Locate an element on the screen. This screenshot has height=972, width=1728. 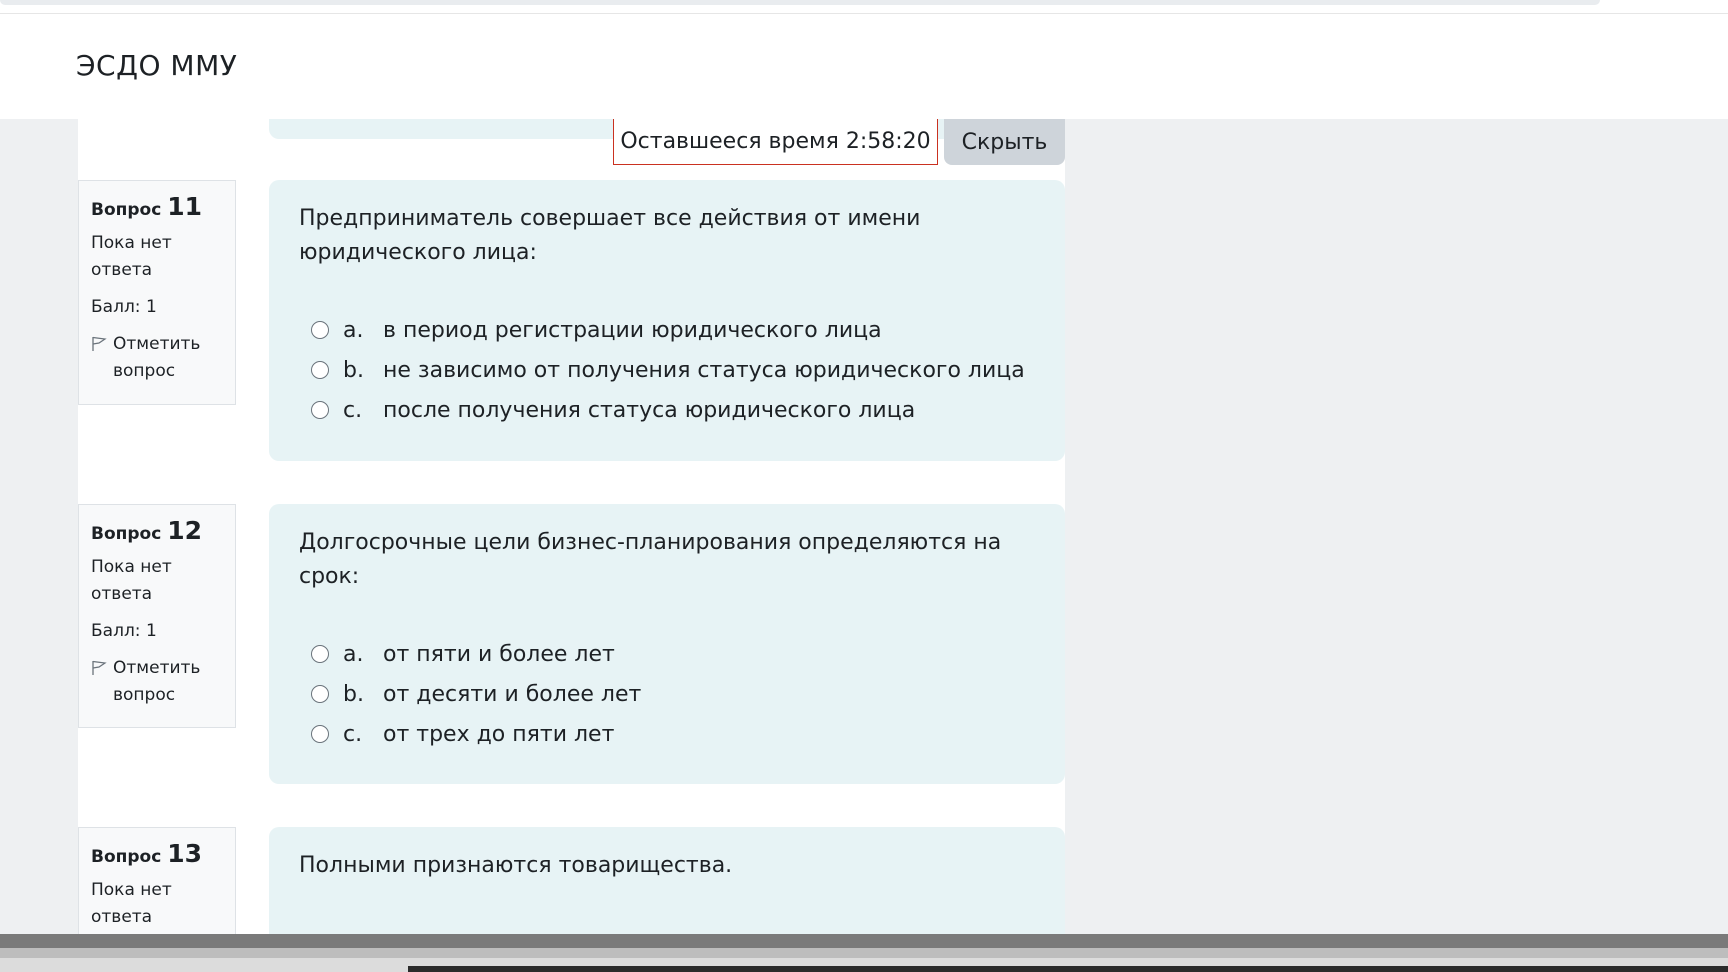
answer-option-b: b. от десяти и более лет is located at coordinates (667, 694).